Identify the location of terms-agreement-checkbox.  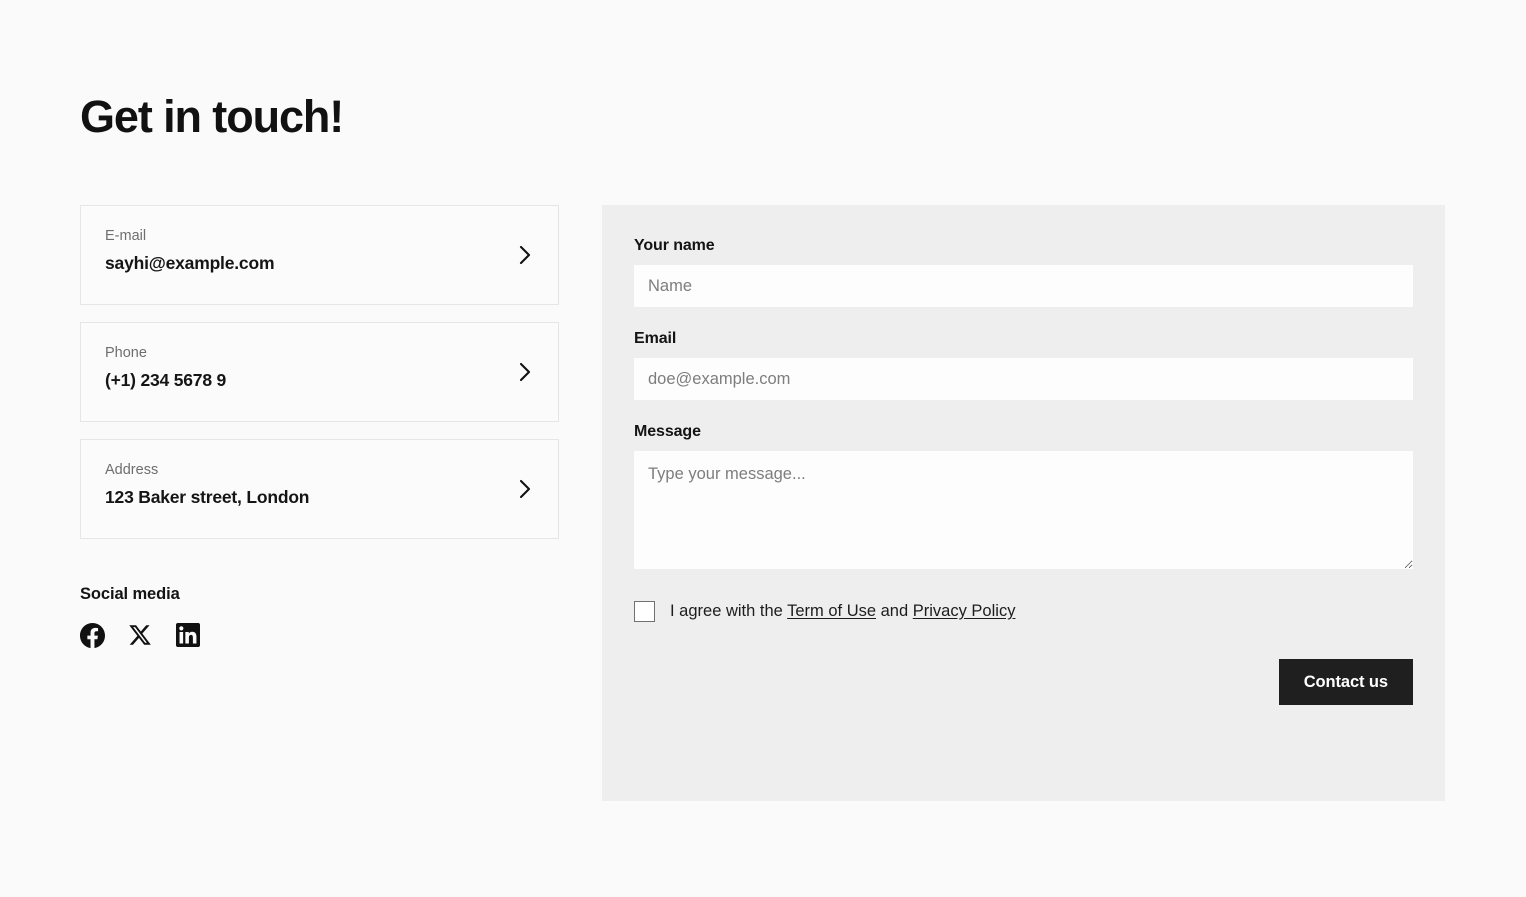
(644, 611).